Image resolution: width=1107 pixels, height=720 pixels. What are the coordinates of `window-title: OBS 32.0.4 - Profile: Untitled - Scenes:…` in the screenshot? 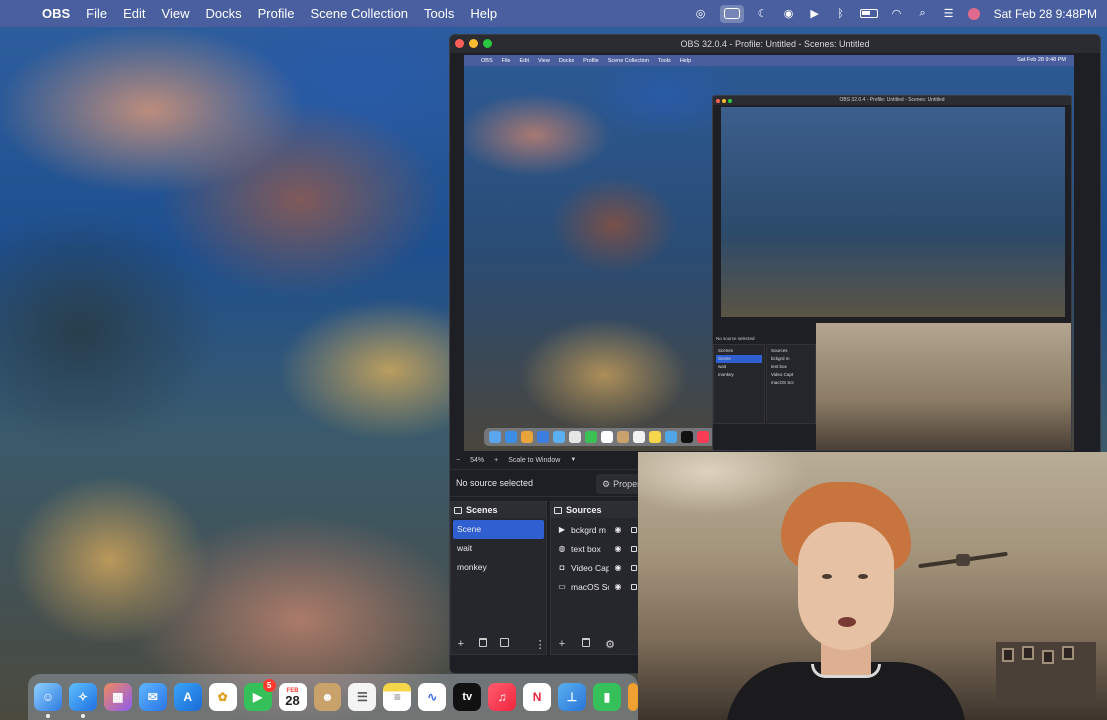 It's located at (775, 44).